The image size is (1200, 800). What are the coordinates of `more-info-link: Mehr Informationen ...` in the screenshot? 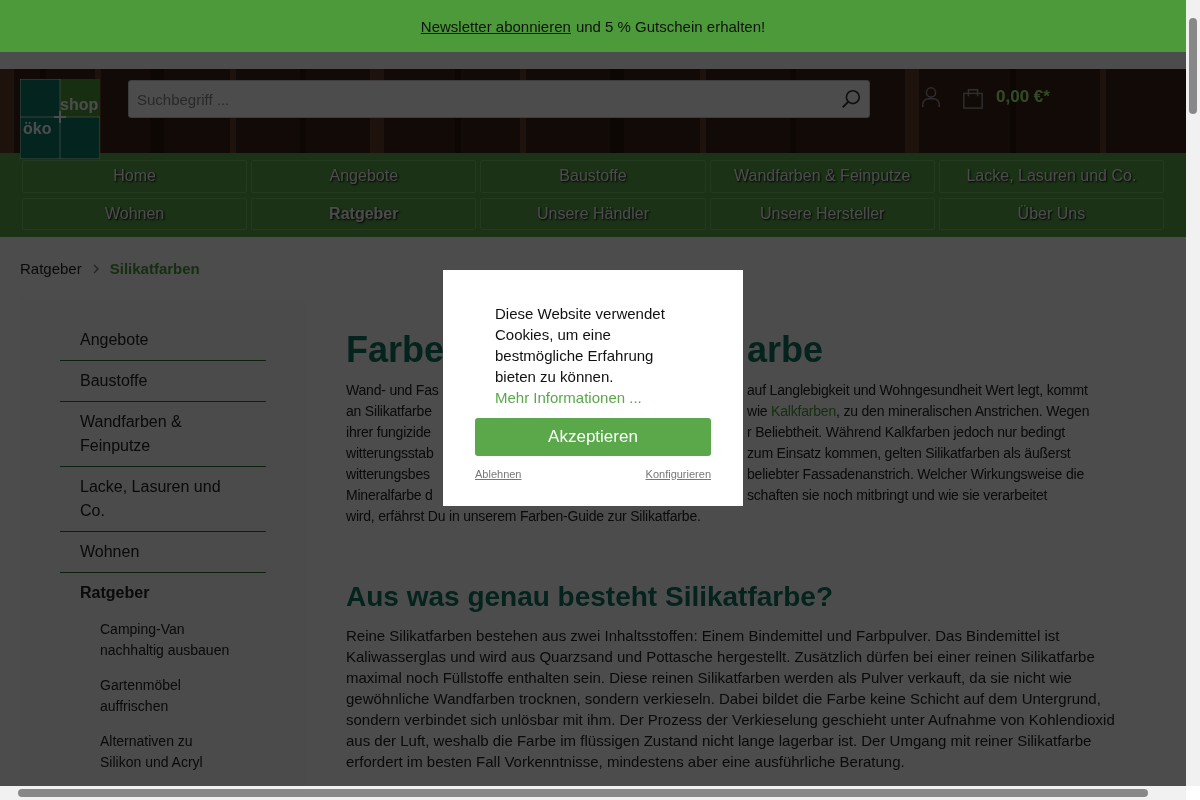 It's located at (603, 397).